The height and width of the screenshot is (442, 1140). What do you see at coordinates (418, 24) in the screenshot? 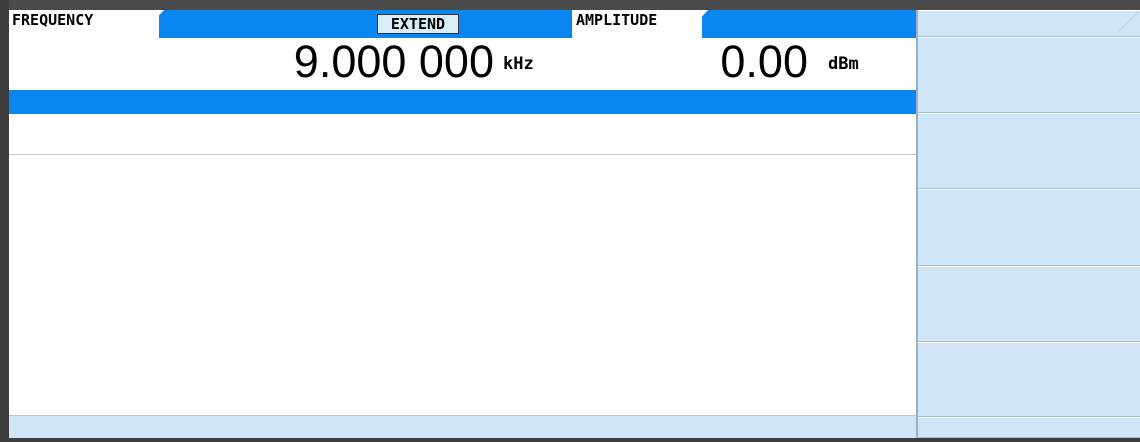
I see `extend-badge: EXTEND` at bounding box center [418, 24].